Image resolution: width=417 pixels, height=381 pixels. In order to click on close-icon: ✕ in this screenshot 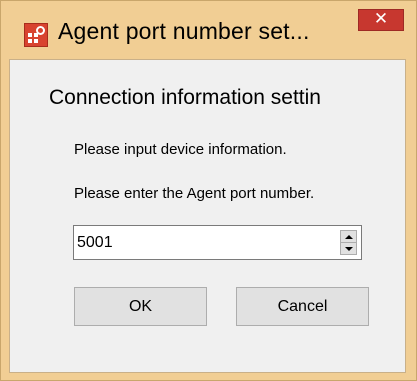, I will do `click(381, 19)`.